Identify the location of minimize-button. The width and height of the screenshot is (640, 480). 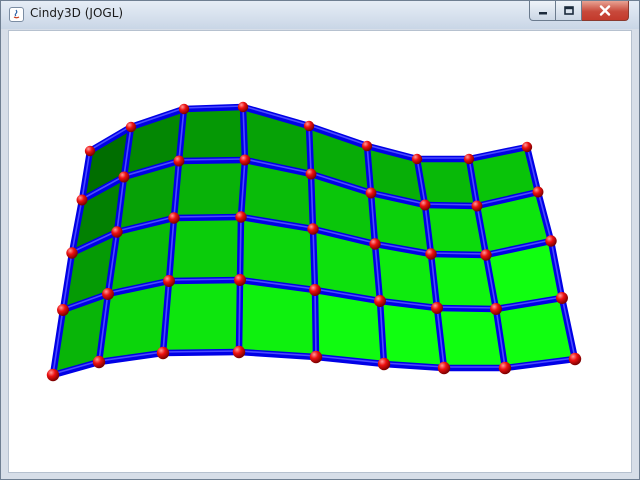
(542, 11).